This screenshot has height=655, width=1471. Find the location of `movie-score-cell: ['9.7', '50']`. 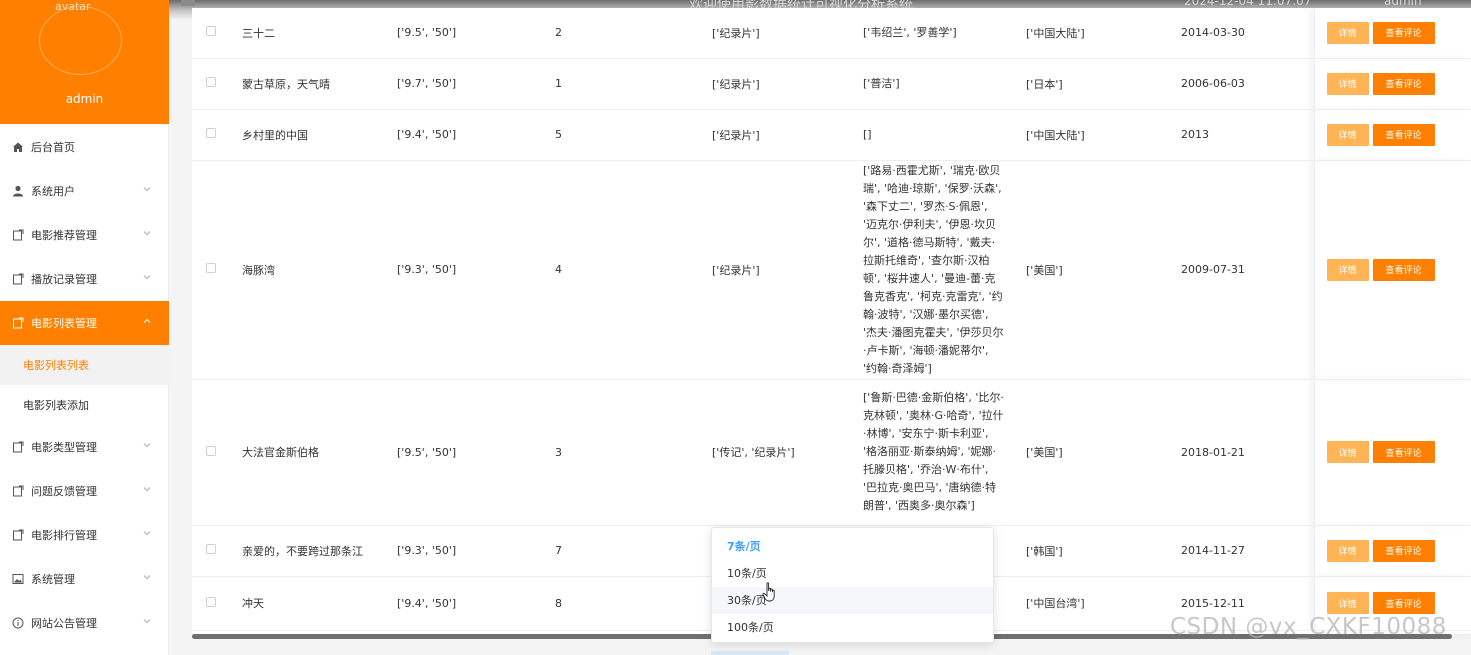

movie-score-cell: ['9.7', '50'] is located at coordinates (466, 84).